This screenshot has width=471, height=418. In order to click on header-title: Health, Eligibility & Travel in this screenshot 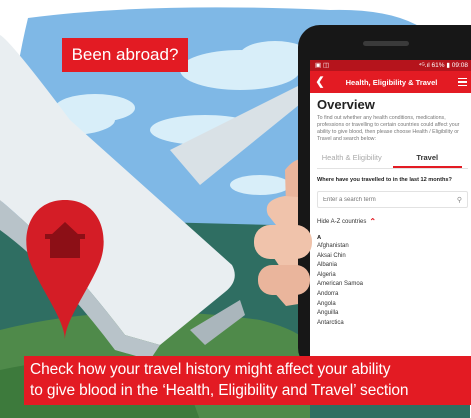, I will do `click(391, 82)`.